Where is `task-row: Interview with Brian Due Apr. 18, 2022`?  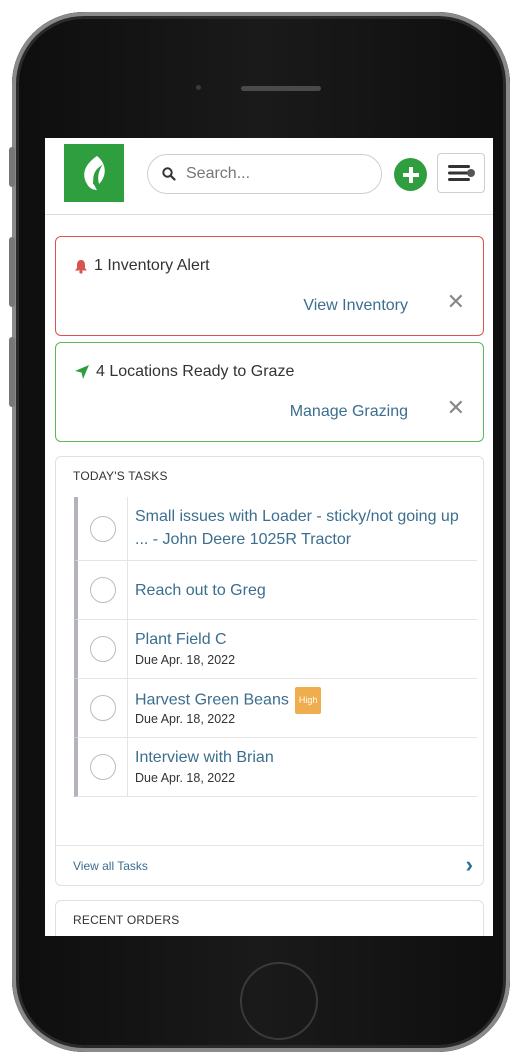
task-row: Interview with Brian Due Apr. 18, 2022 is located at coordinates (275, 767).